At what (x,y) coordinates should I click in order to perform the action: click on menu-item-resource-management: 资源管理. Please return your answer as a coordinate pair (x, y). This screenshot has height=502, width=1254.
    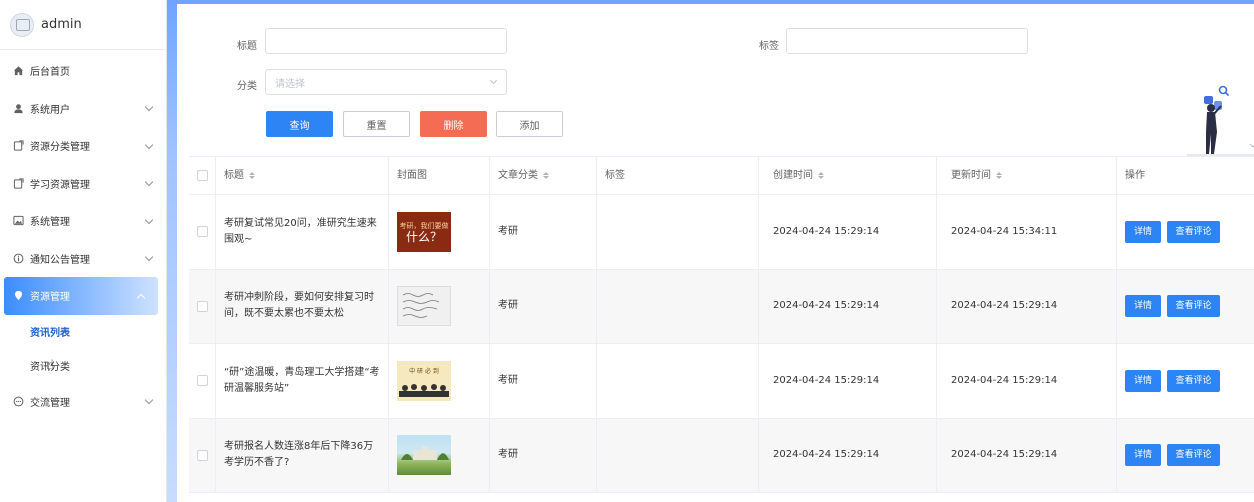
    Looking at the image, I should click on (81, 296).